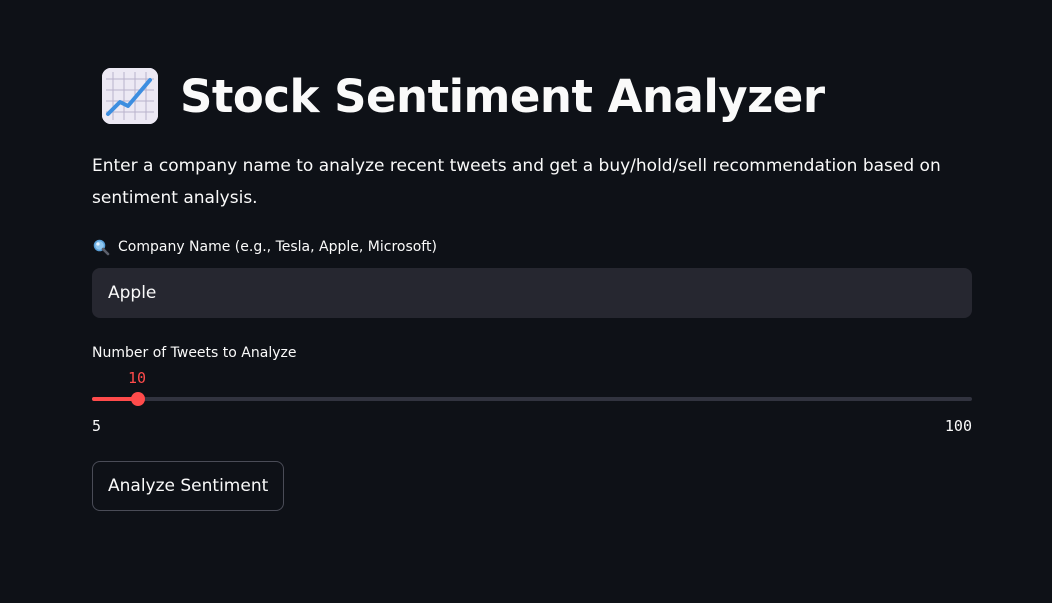  What do you see at coordinates (97, 426) in the screenshot?
I see `tweet-count-slider-min: 5` at bounding box center [97, 426].